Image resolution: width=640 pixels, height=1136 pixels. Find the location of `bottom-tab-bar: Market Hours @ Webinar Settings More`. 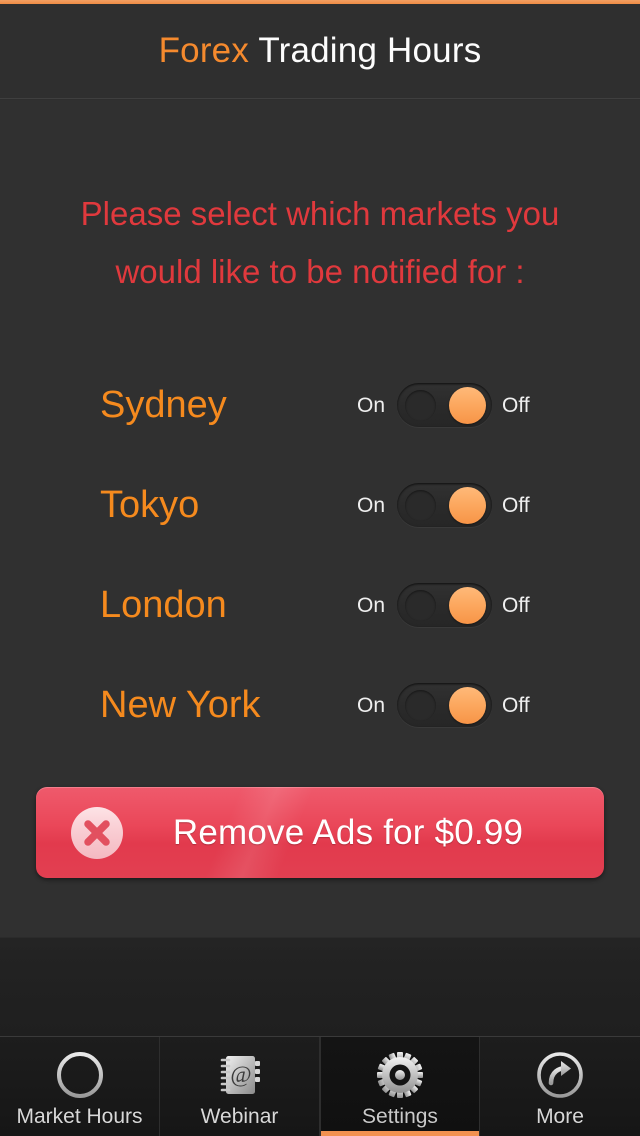

bottom-tab-bar: Market Hours @ Webinar Settings More is located at coordinates (320, 1086).